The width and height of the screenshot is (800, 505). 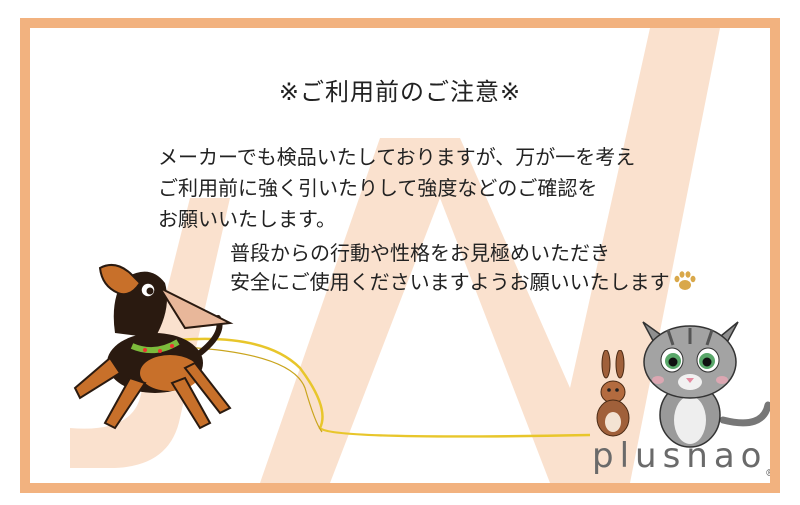 What do you see at coordinates (706, 384) in the screenshot?
I see `cat-illustration` at bounding box center [706, 384].